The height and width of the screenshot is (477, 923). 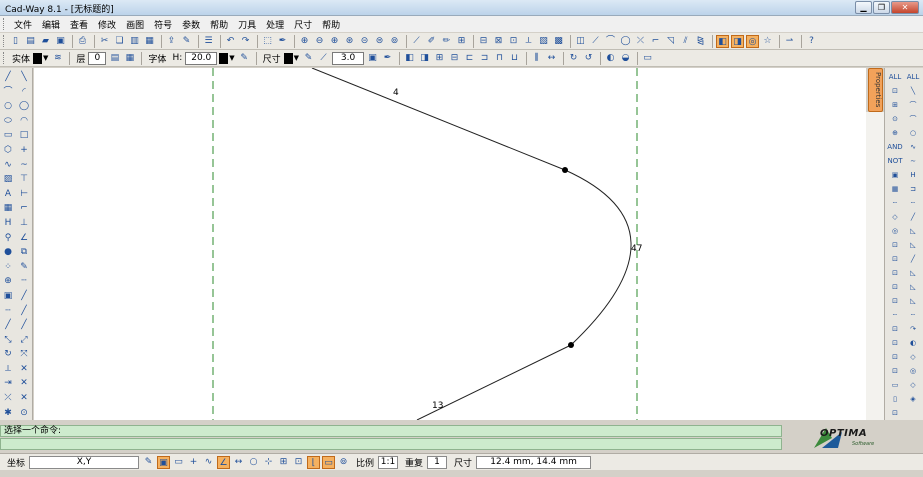 What do you see at coordinates (551, 58) in the screenshot?
I see `measure-distance-icon: ↔` at bounding box center [551, 58].